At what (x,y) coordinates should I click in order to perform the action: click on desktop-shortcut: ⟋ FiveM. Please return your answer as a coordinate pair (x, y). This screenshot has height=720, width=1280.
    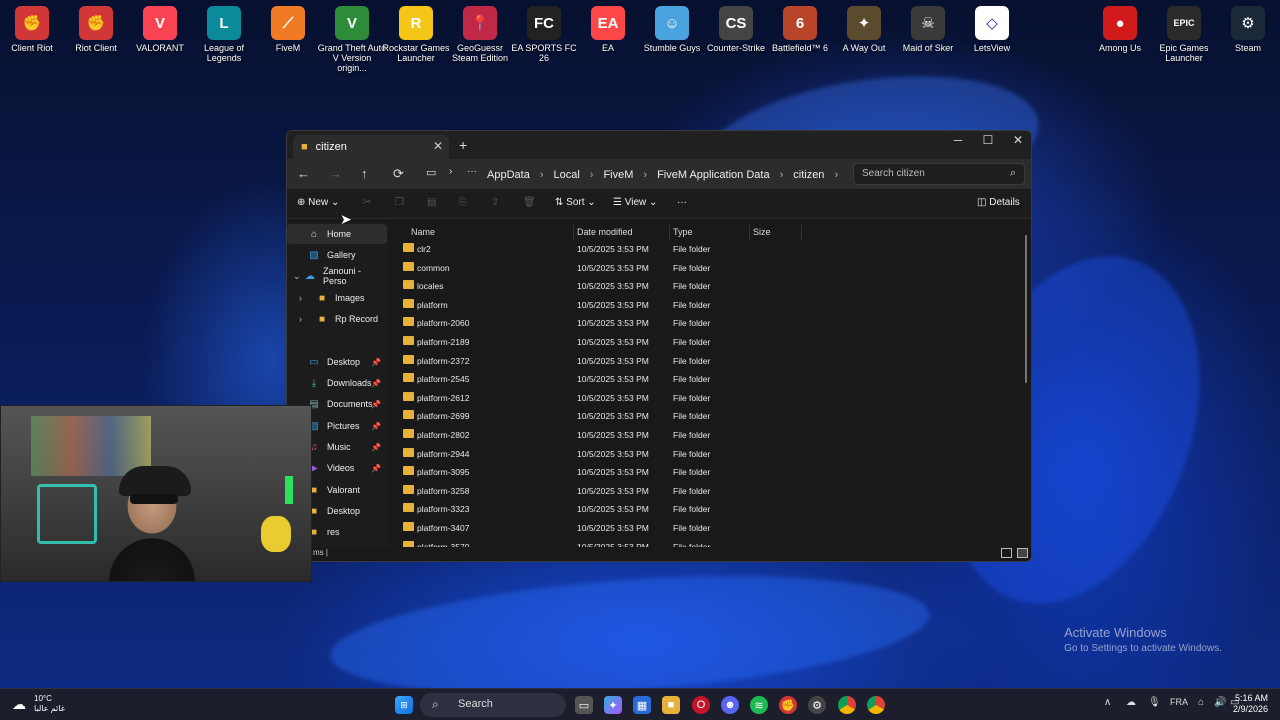
    Looking at the image, I should click on (288, 29).